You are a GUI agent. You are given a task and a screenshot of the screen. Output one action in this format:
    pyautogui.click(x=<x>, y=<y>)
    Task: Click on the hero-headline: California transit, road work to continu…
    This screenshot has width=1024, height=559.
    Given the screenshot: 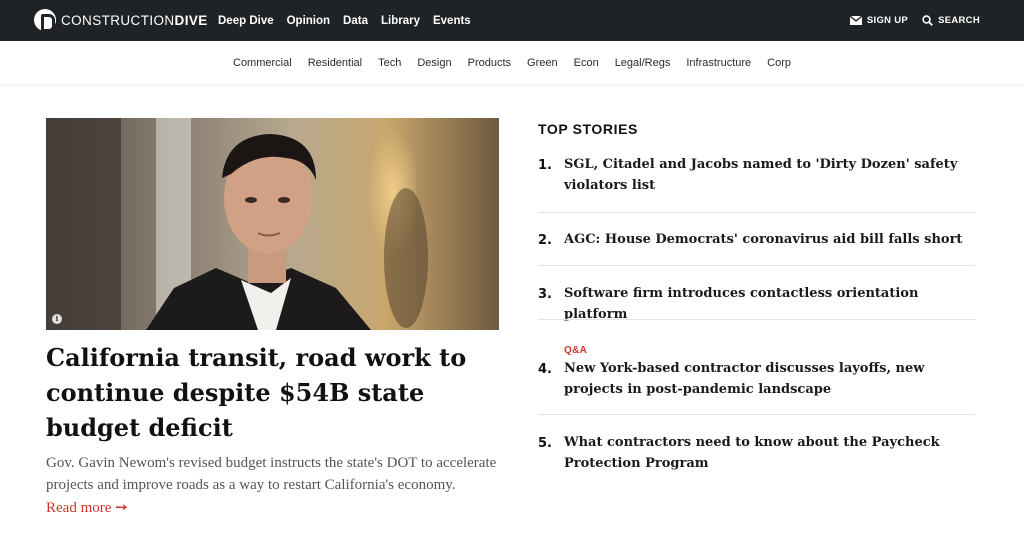 What is the action you would take?
    pyautogui.click(x=281, y=392)
    